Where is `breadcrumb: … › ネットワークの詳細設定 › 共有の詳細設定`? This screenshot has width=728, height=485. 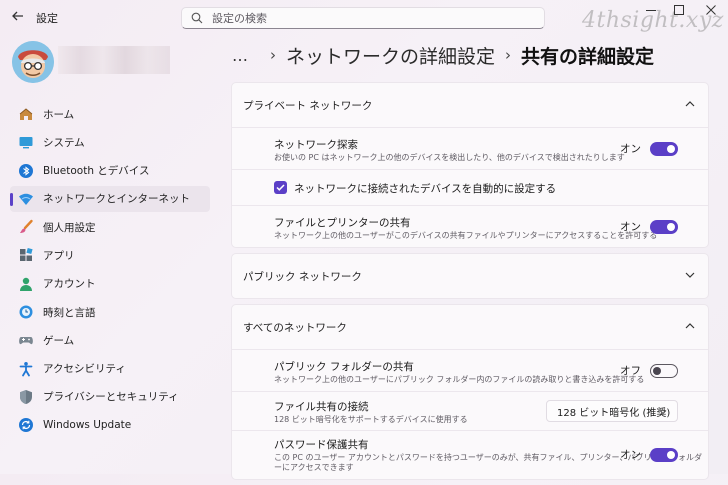 breadcrumb: … › ネットワークの詳細設定 › 共有の詳細設定 is located at coordinates (443, 55).